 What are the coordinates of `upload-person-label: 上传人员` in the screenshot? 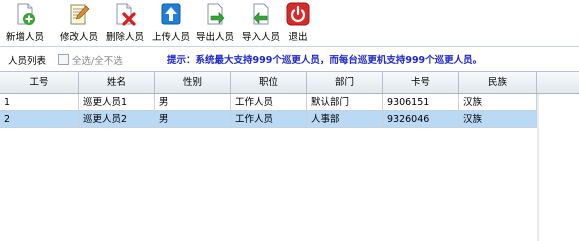 It's located at (170, 37).